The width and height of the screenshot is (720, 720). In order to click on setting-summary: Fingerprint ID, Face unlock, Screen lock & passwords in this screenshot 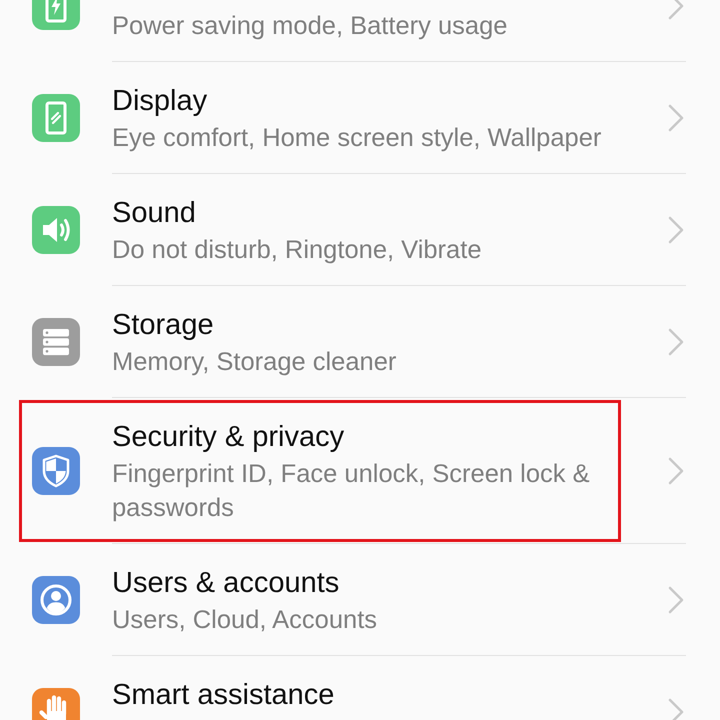, I will do `click(351, 491)`.